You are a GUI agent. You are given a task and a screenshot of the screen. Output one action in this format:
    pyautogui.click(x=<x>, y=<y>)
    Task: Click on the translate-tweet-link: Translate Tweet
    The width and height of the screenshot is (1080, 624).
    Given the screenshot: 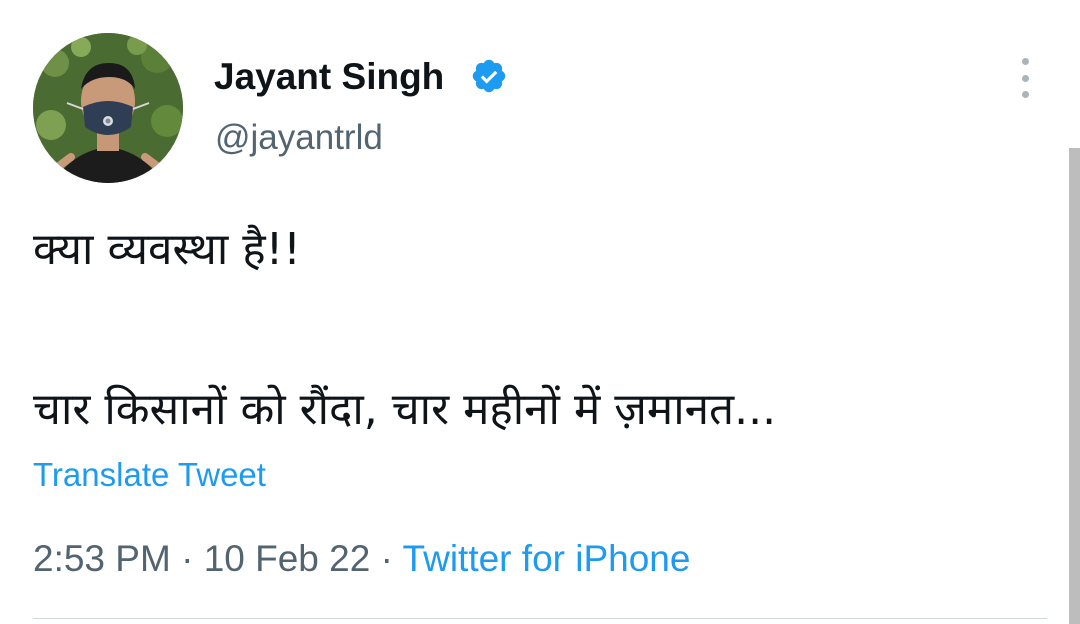 What is the action you would take?
    pyautogui.click(x=149, y=475)
    